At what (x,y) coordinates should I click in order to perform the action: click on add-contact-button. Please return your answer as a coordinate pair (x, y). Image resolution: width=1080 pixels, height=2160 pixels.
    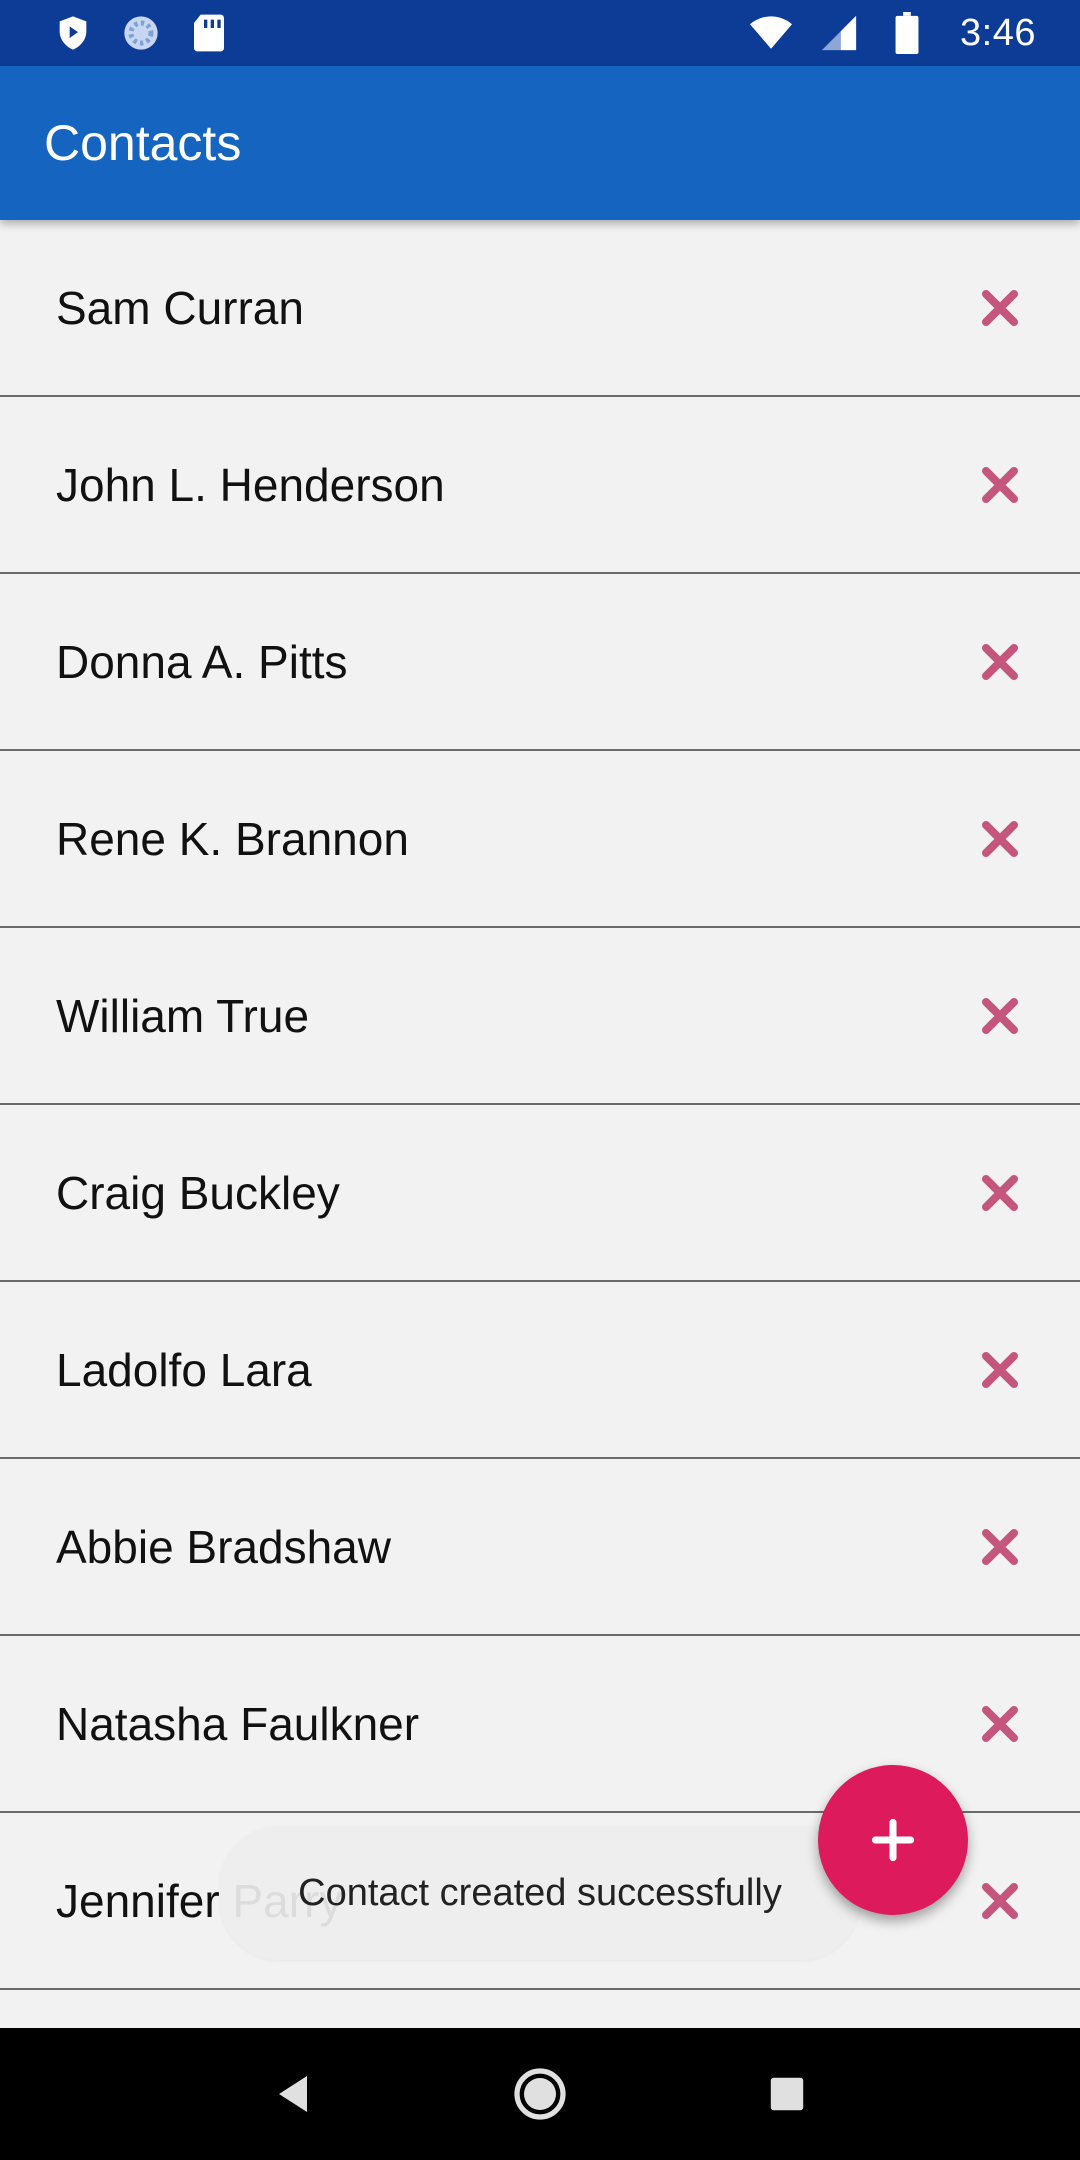
    Looking at the image, I should click on (893, 1840).